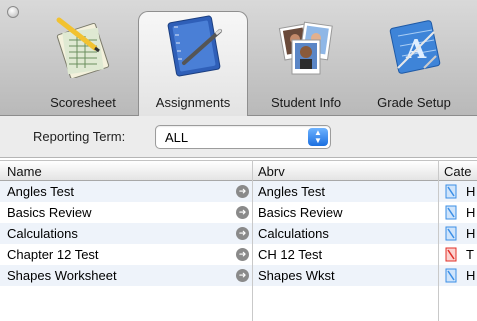 This screenshot has width=477, height=321. Describe the element at coordinates (305, 48) in the screenshot. I see `student-photos-icon` at that location.